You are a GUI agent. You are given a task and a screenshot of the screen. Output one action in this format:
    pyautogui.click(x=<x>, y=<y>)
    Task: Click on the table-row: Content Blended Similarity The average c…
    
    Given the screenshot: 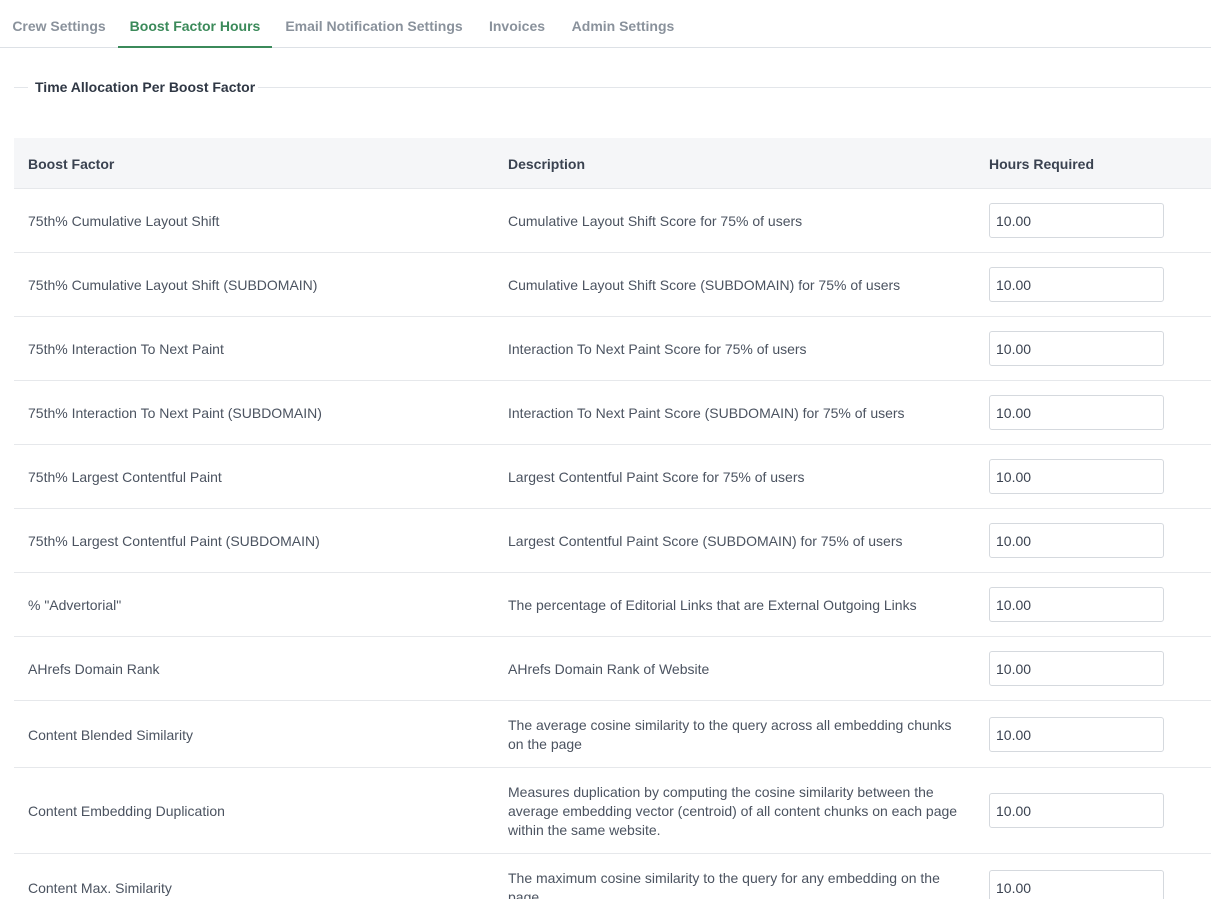 What is the action you would take?
    pyautogui.click(x=612, y=733)
    